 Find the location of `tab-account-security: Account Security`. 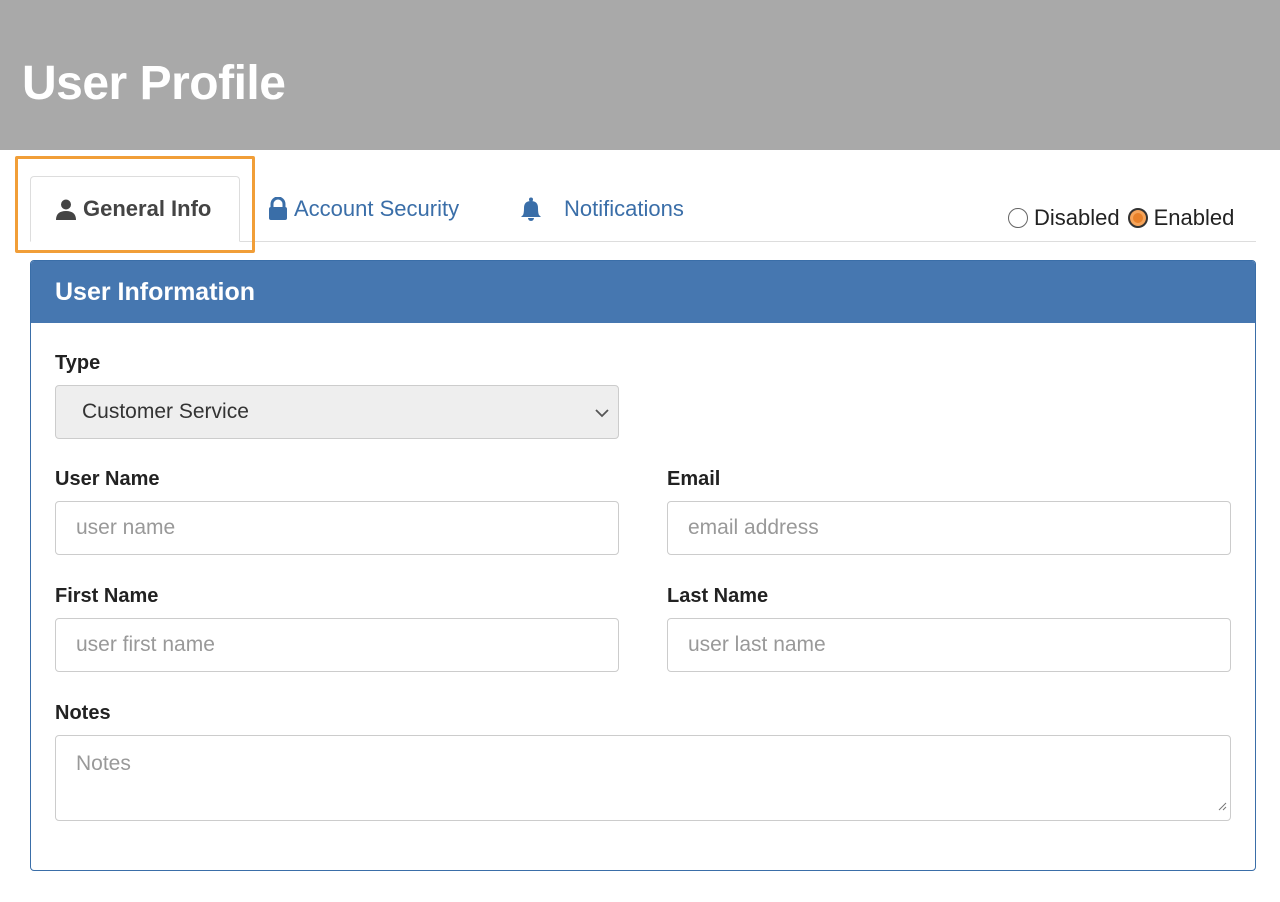

tab-account-security: Account Security is located at coordinates (363, 209).